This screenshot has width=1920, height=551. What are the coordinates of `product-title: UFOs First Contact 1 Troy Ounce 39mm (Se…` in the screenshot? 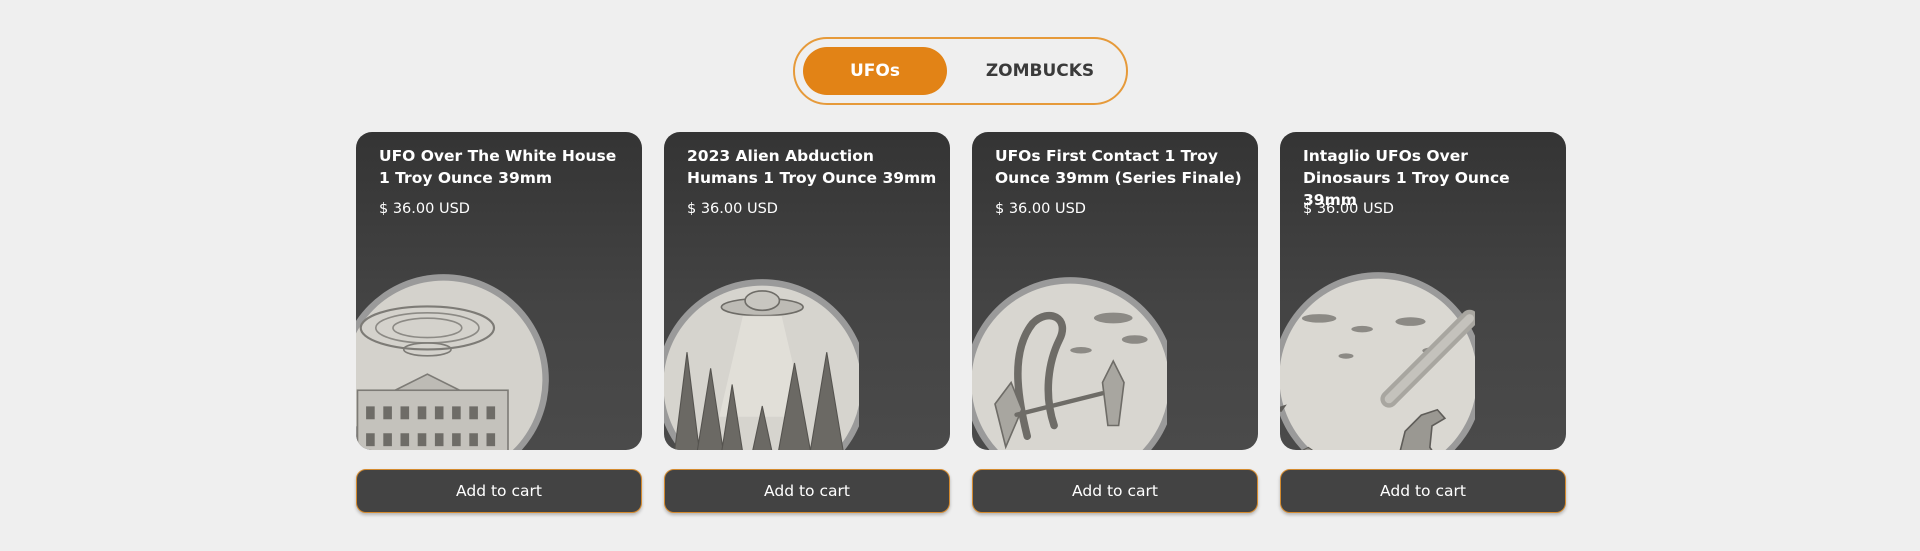 It's located at (1120, 167).